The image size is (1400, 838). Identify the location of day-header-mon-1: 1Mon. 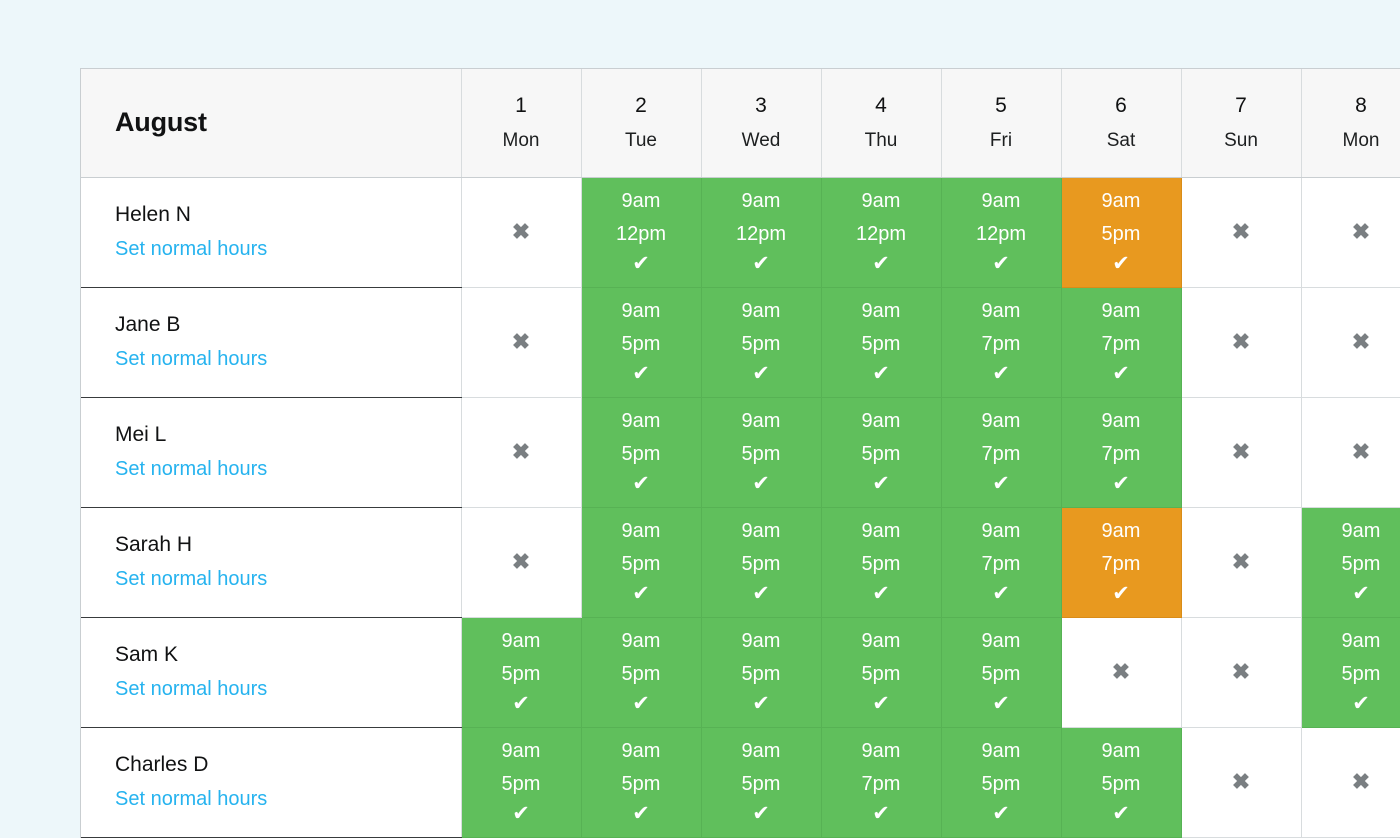
(521, 123).